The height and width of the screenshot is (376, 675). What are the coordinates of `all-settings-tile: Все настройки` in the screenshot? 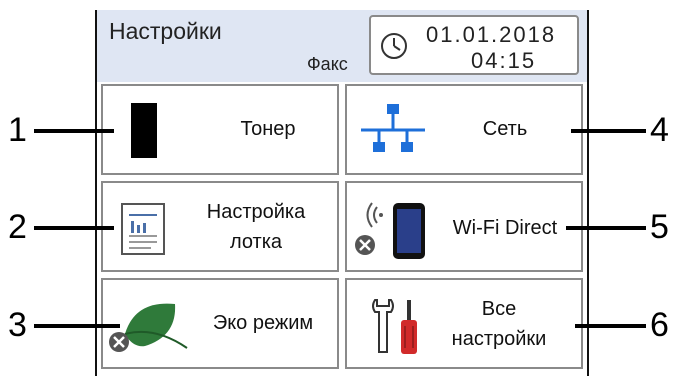 It's located at (464, 323).